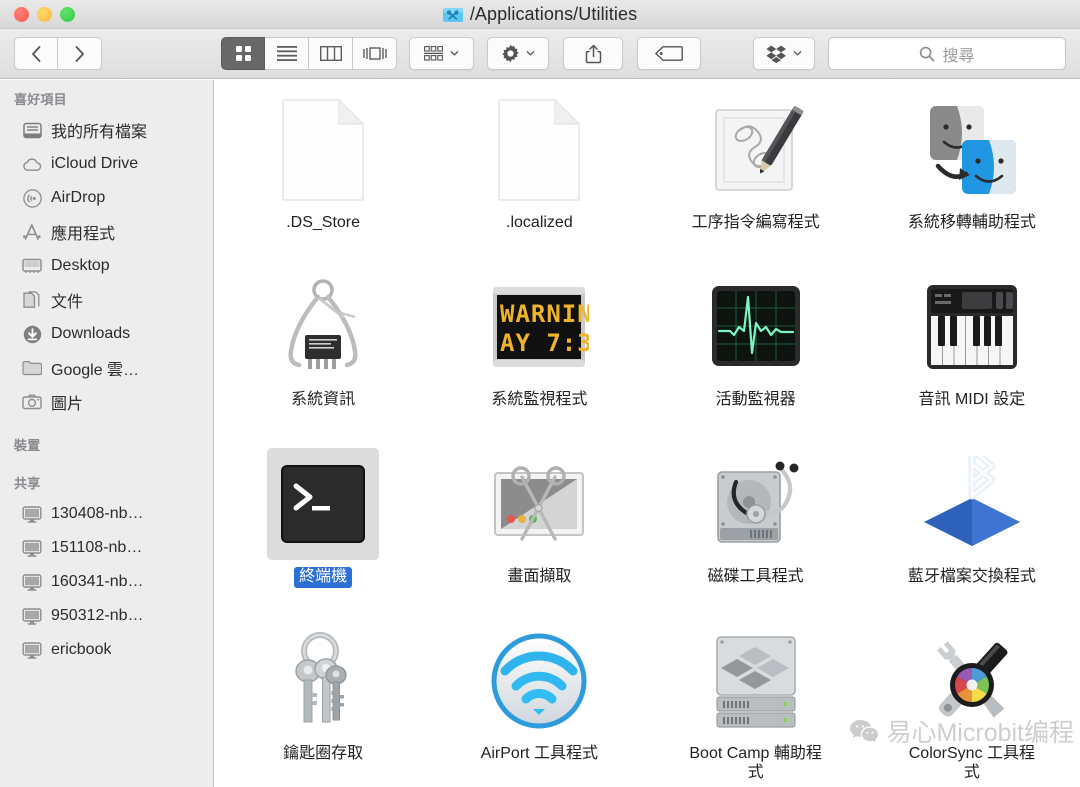 The width and height of the screenshot is (1080, 787). What do you see at coordinates (553, 14) in the screenshot?
I see `window-title: /Applications/Utilities` at bounding box center [553, 14].